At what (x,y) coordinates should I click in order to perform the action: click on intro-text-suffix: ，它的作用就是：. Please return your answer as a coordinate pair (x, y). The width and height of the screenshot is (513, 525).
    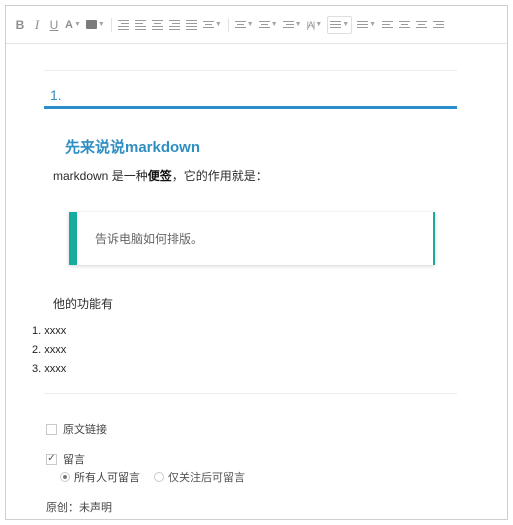
    Looking at the image, I should click on (219, 176).